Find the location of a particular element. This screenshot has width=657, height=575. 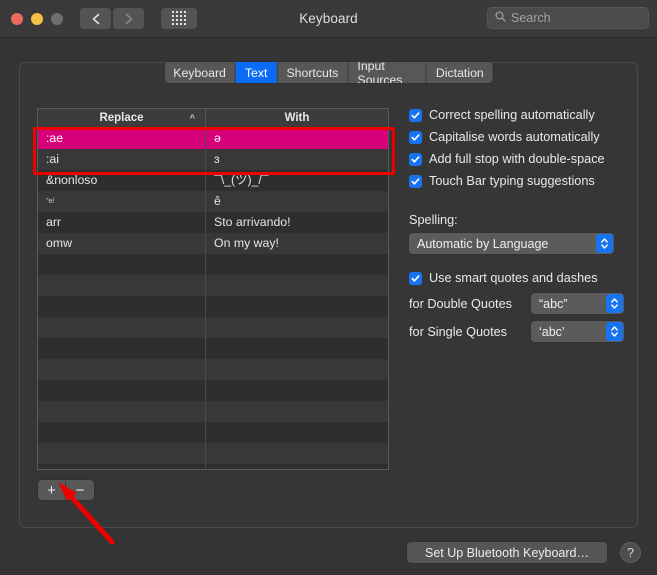

column-header-with-label: With is located at coordinates (297, 118).